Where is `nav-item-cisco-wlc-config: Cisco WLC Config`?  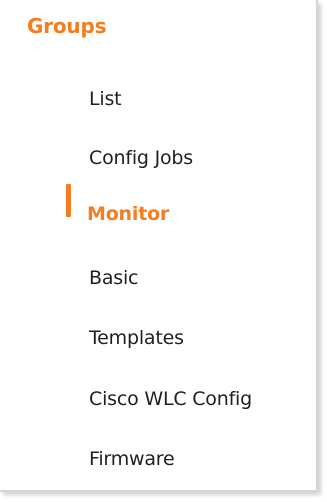
nav-item-cisco-wlc-config: Cisco WLC Config is located at coordinates (170, 399).